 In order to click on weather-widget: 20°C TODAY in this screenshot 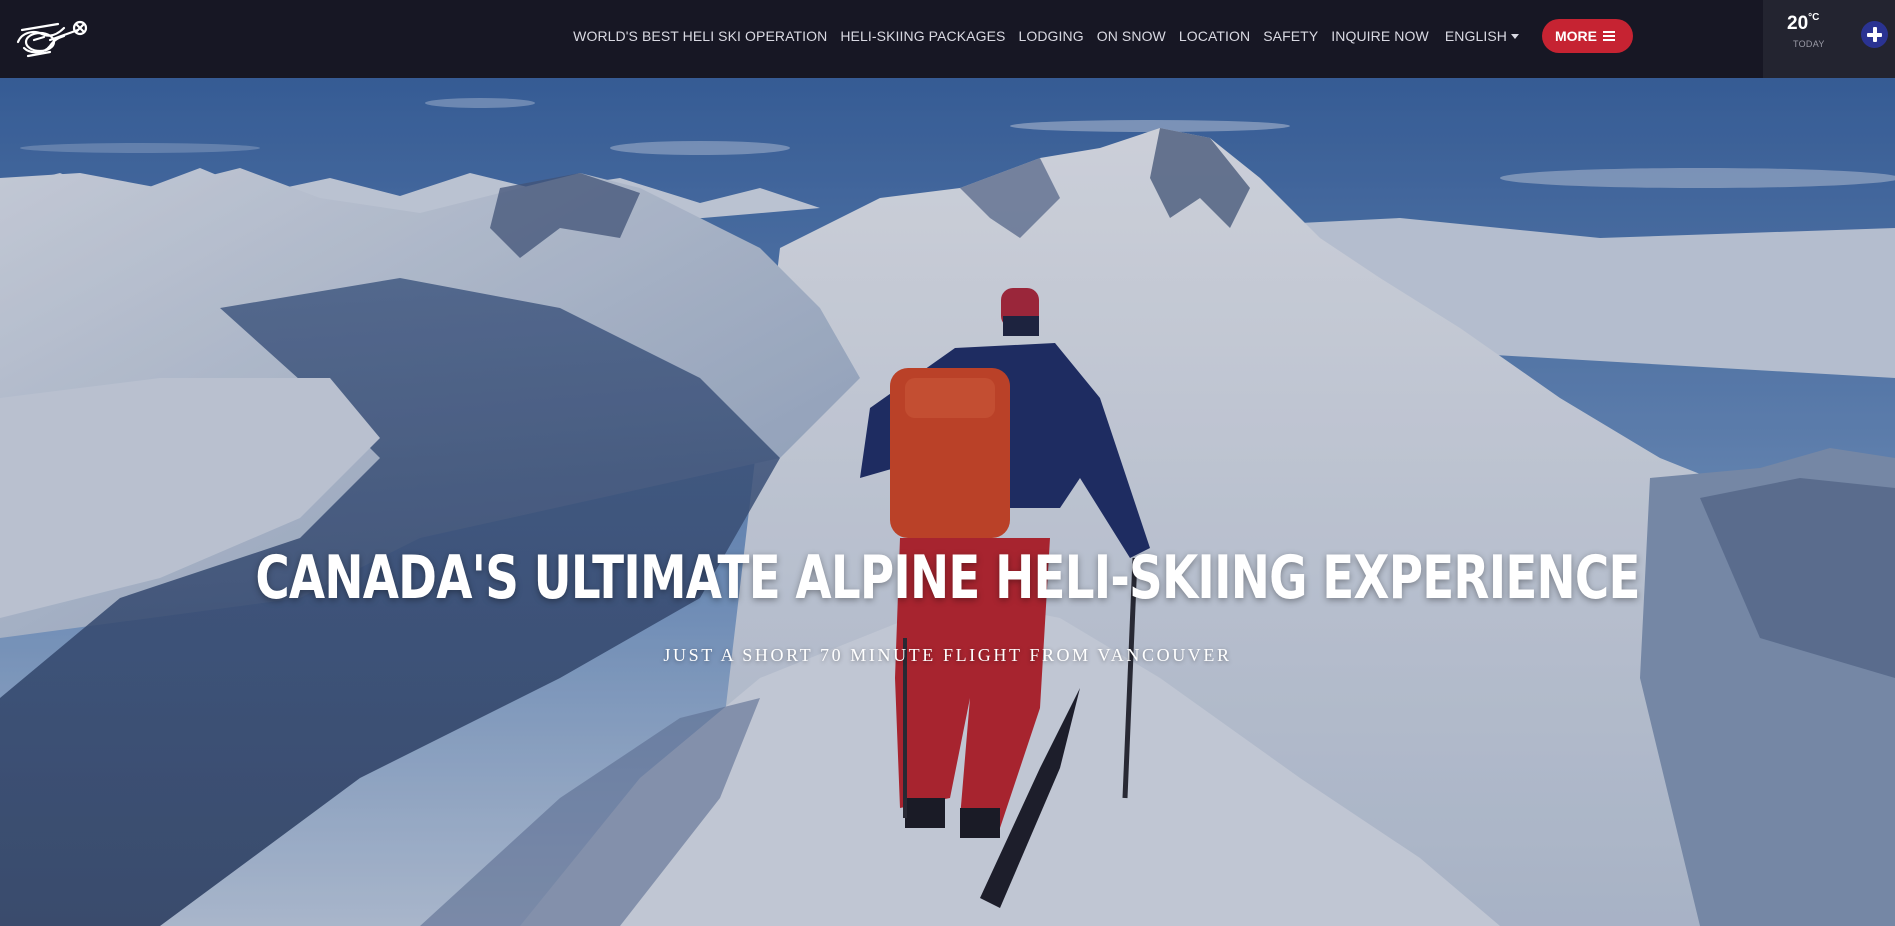, I will do `click(1829, 39)`.